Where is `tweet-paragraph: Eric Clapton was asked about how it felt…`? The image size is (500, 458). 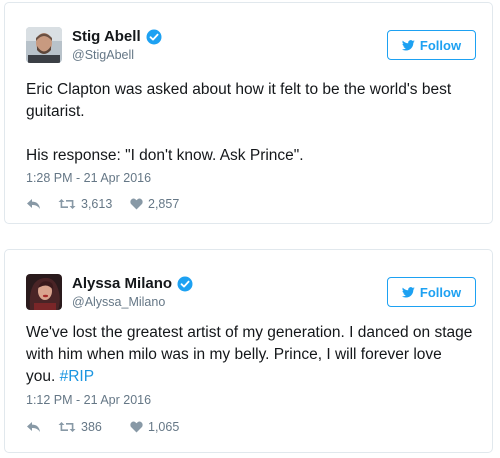 tweet-paragraph: Eric Clapton was asked about how it felt… is located at coordinates (239, 100).